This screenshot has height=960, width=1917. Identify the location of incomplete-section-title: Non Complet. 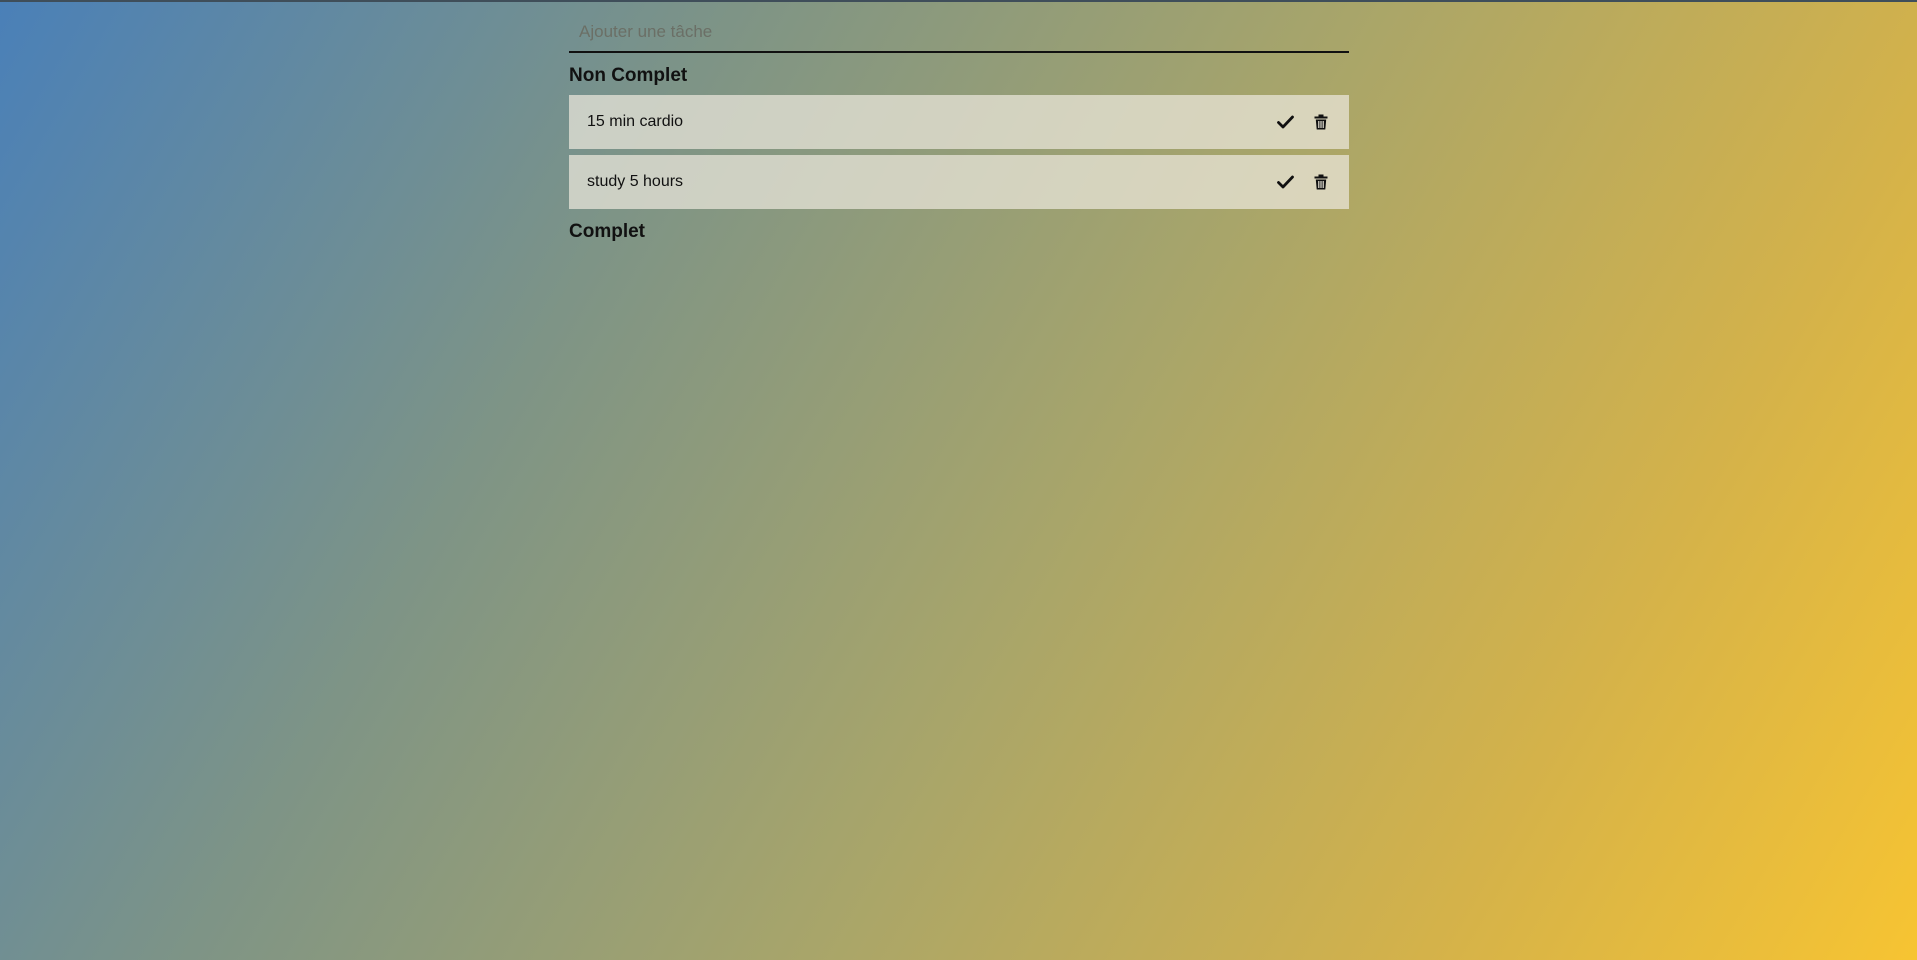
(628, 75).